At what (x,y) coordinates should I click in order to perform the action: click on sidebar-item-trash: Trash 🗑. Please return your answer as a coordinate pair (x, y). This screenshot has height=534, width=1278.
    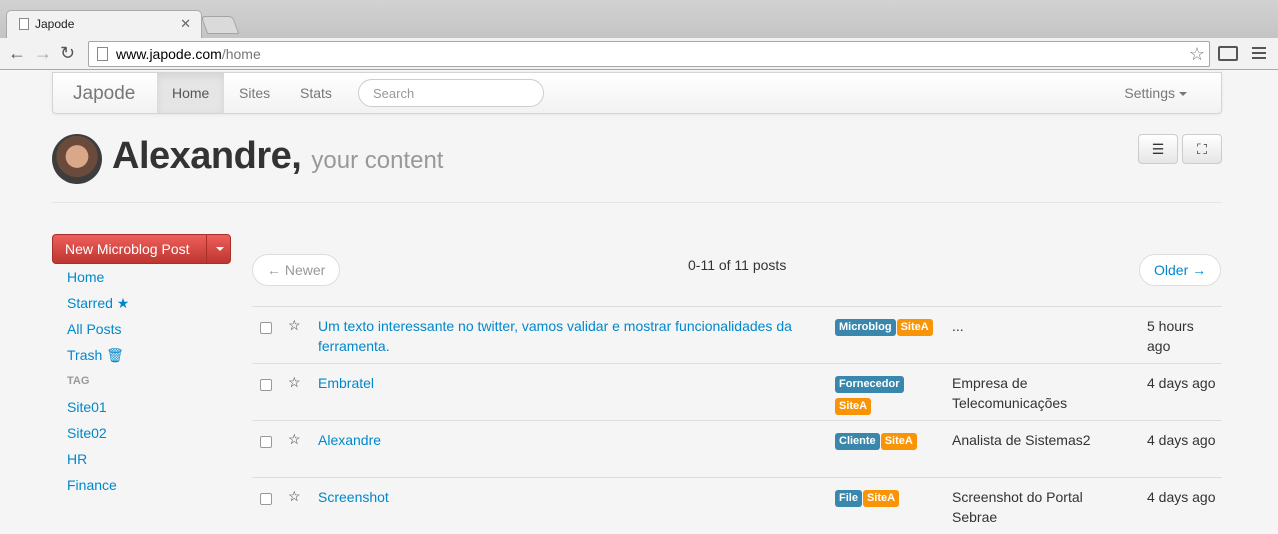
    Looking at the image, I should click on (95, 355).